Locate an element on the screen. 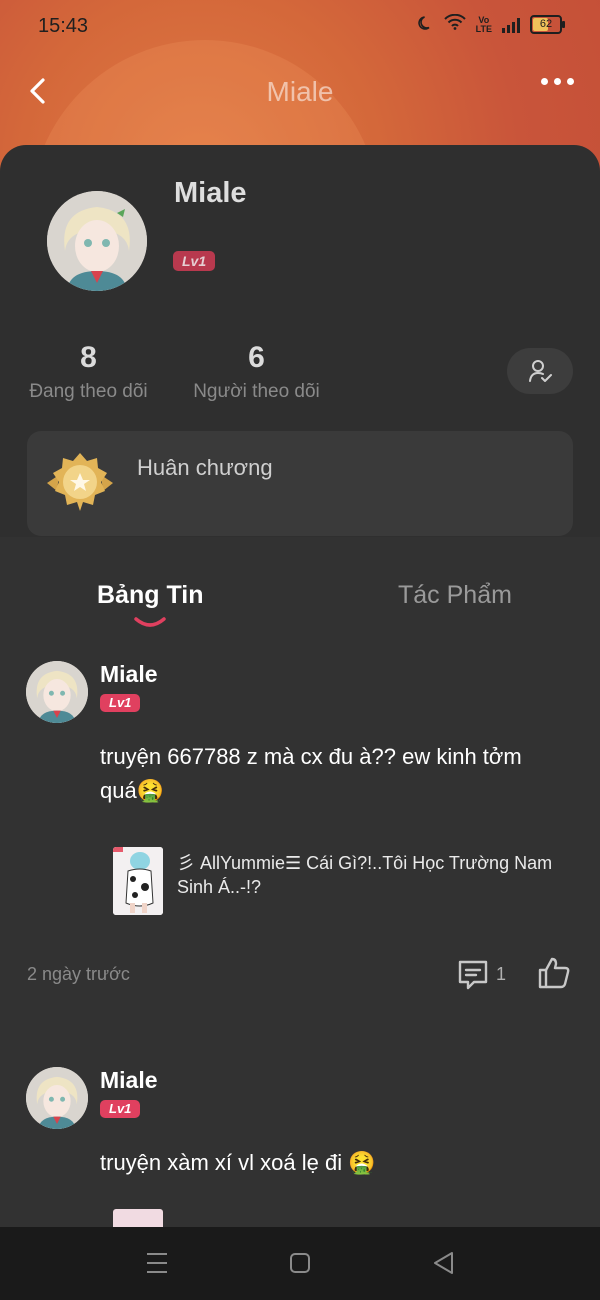 This screenshot has width=600, height=1300. following-stat: 8 Đang theo dõi is located at coordinates (88, 372).